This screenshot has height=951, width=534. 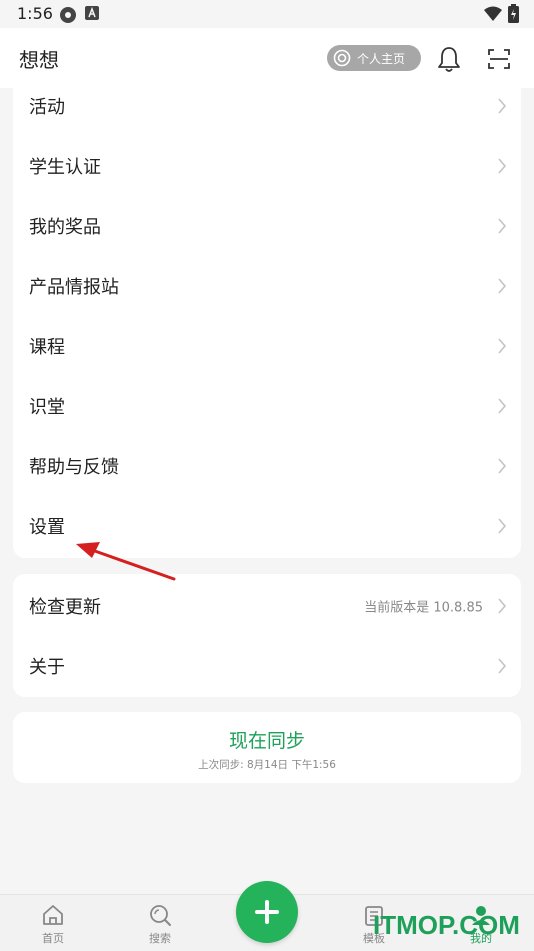 What do you see at coordinates (513, 13) in the screenshot?
I see `battery-icon` at bounding box center [513, 13].